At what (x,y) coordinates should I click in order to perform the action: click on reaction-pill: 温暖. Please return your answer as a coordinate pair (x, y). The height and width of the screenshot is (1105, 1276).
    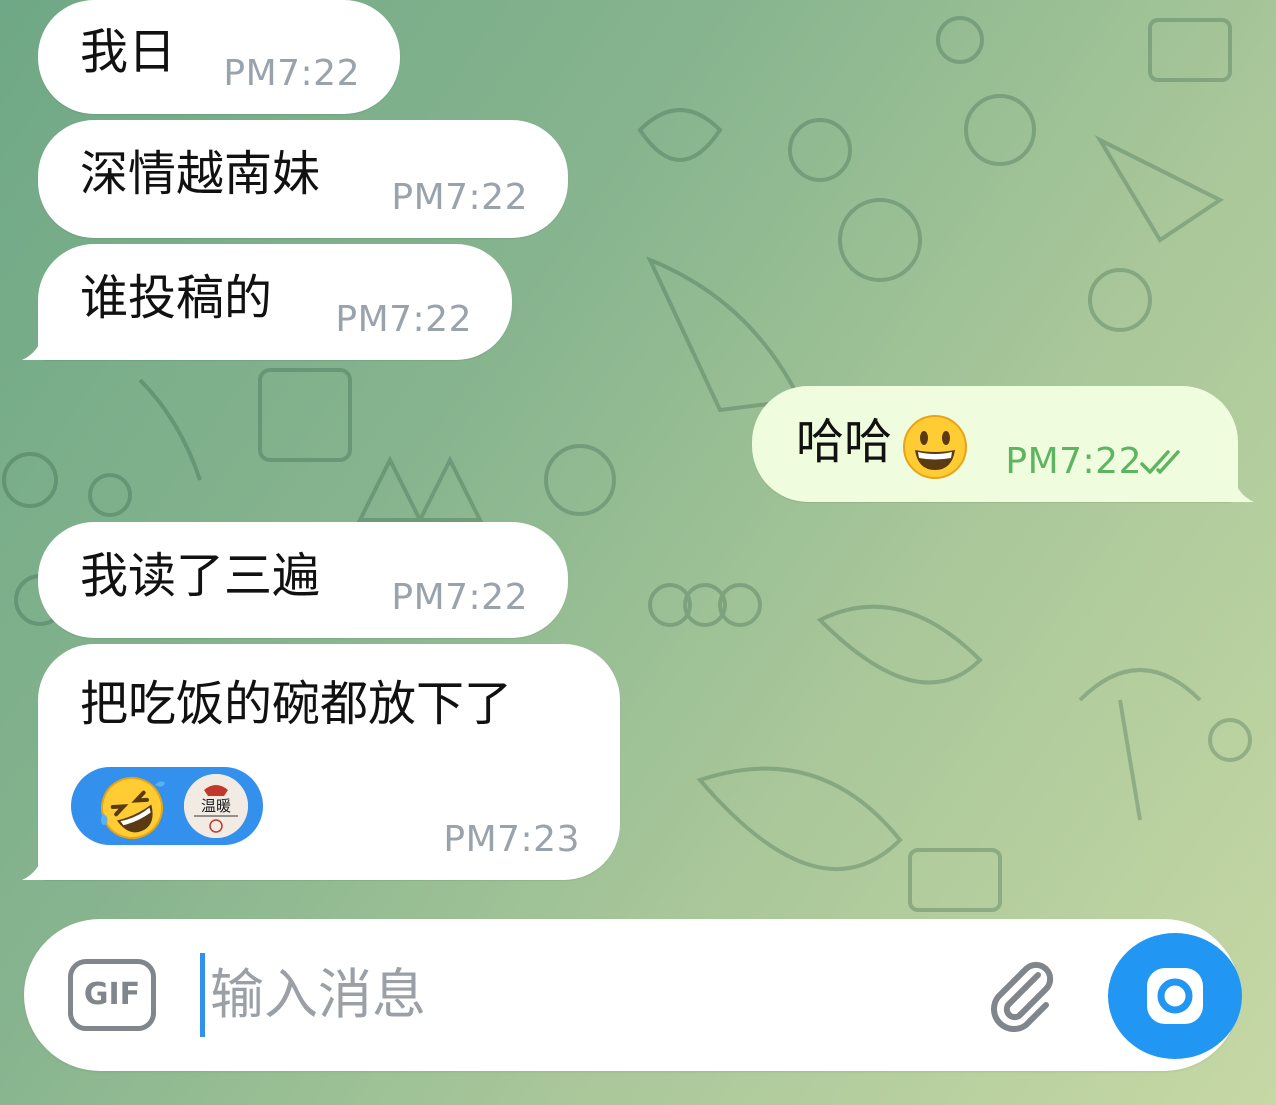
    Looking at the image, I should click on (167, 806).